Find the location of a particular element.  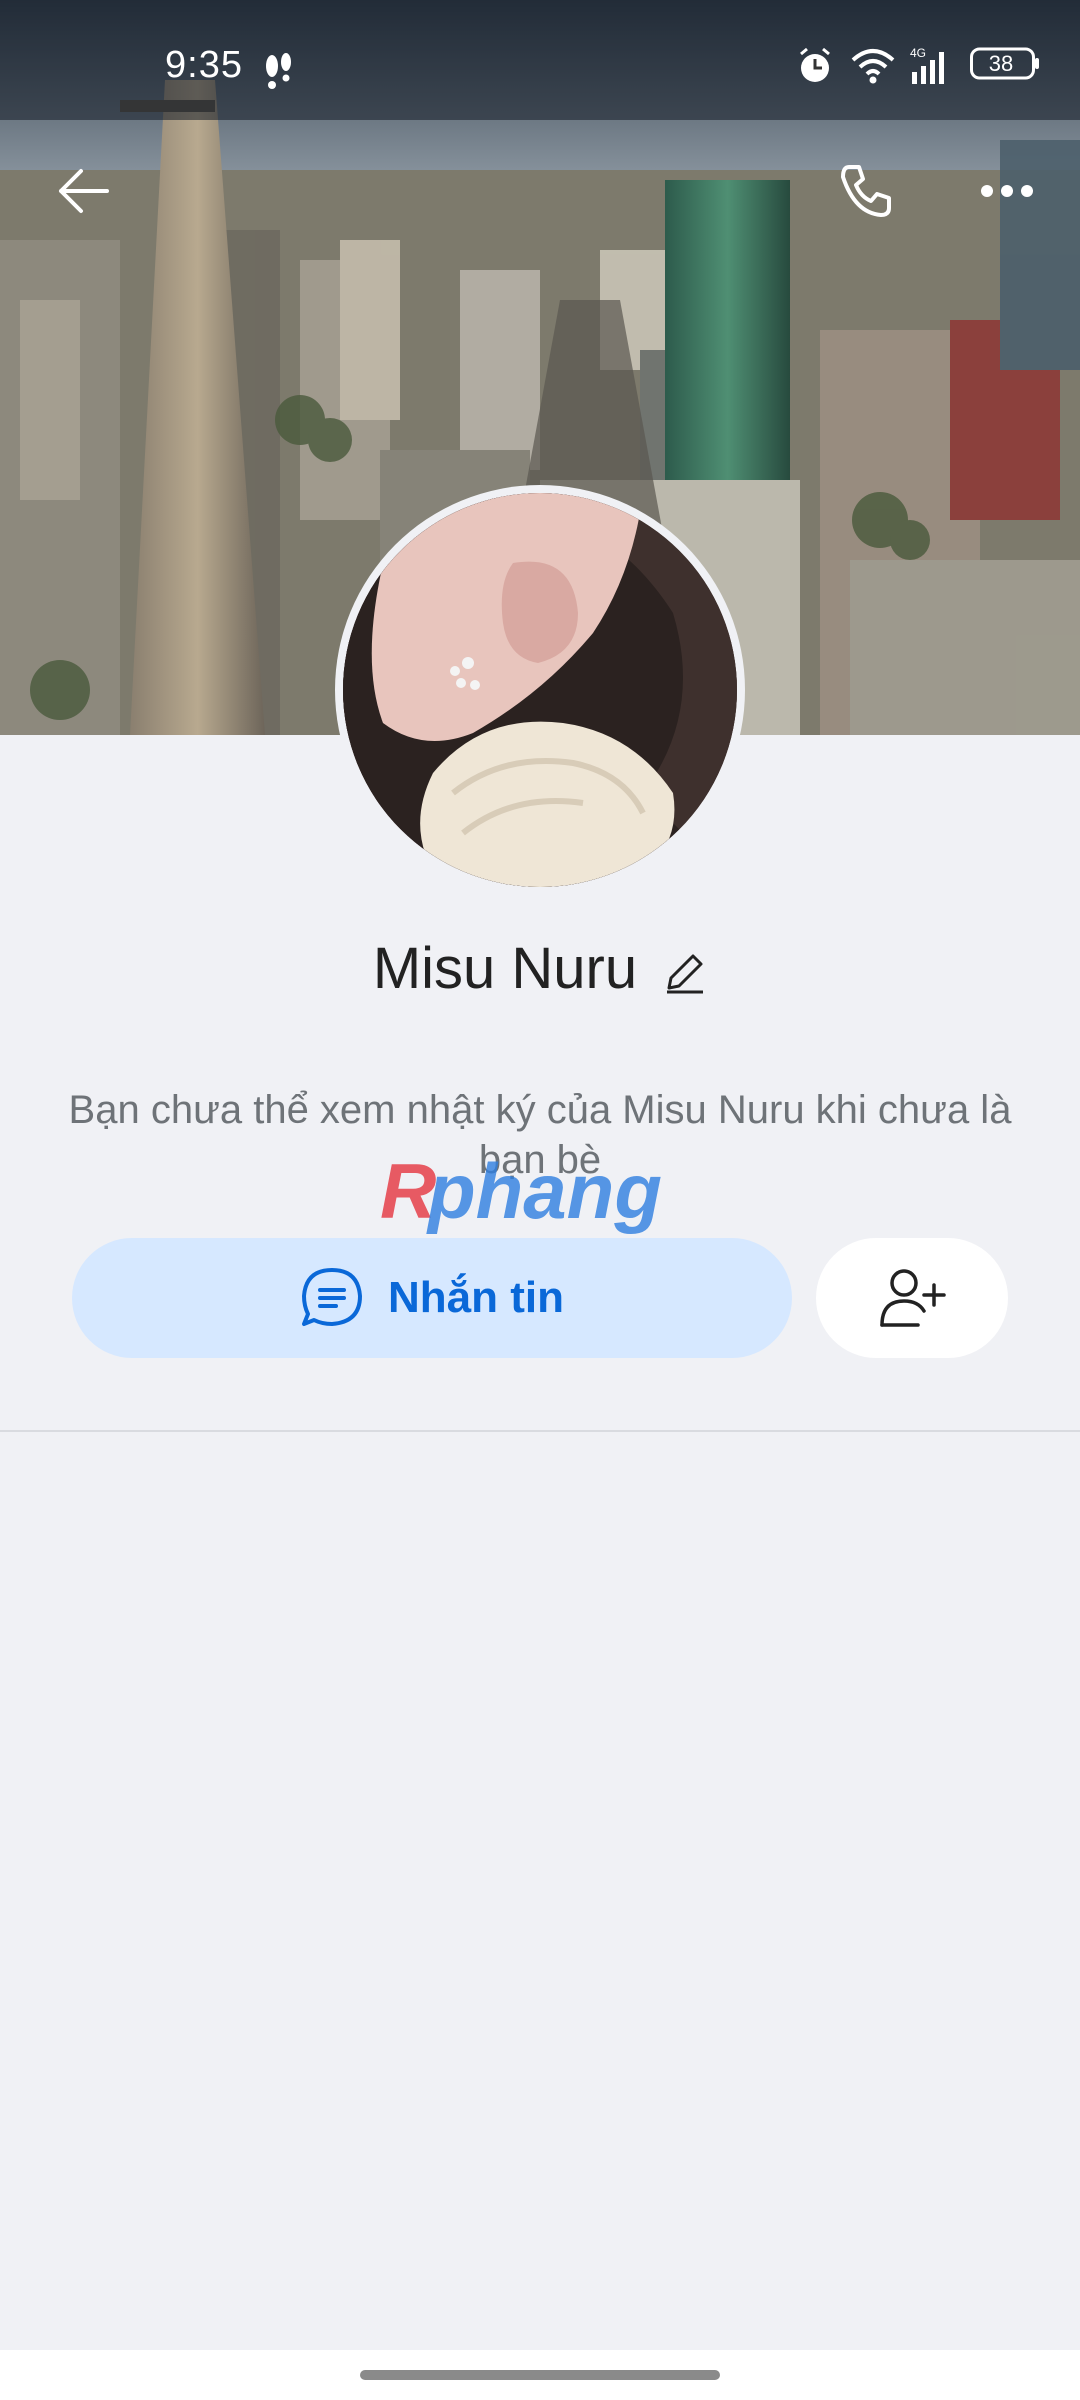

more-dots-icon is located at coordinates (1007, 191).